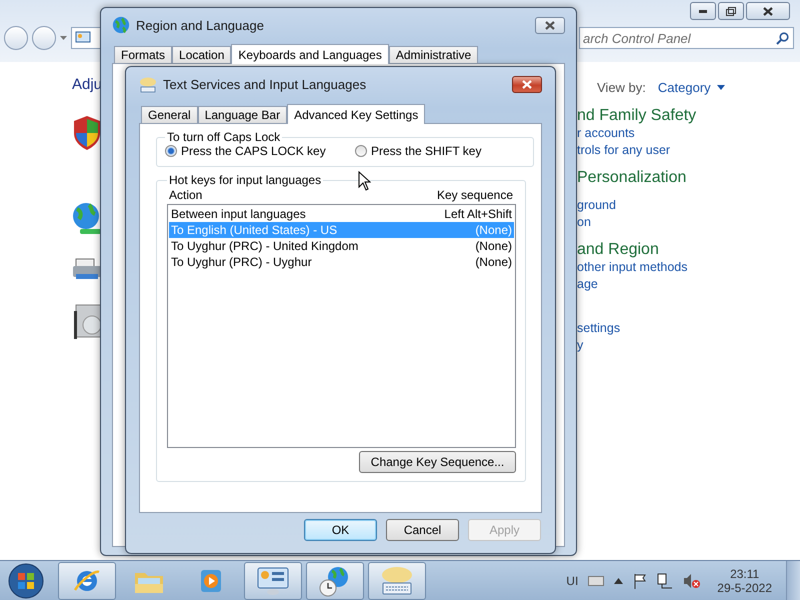  I want to click on tab: Advanced Key Settings, so click(356, 114).